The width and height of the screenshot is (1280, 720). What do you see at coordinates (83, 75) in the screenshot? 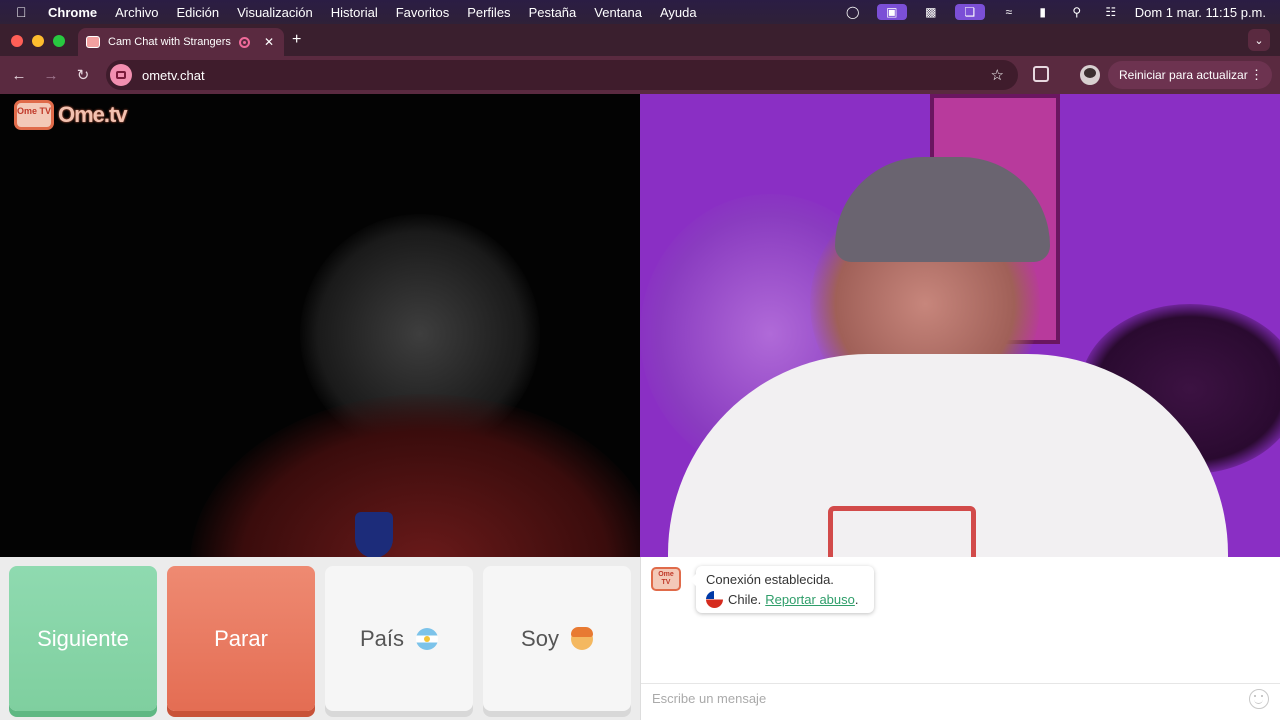
I see `reload-icon: ↻` at bounding box center [83, 75].